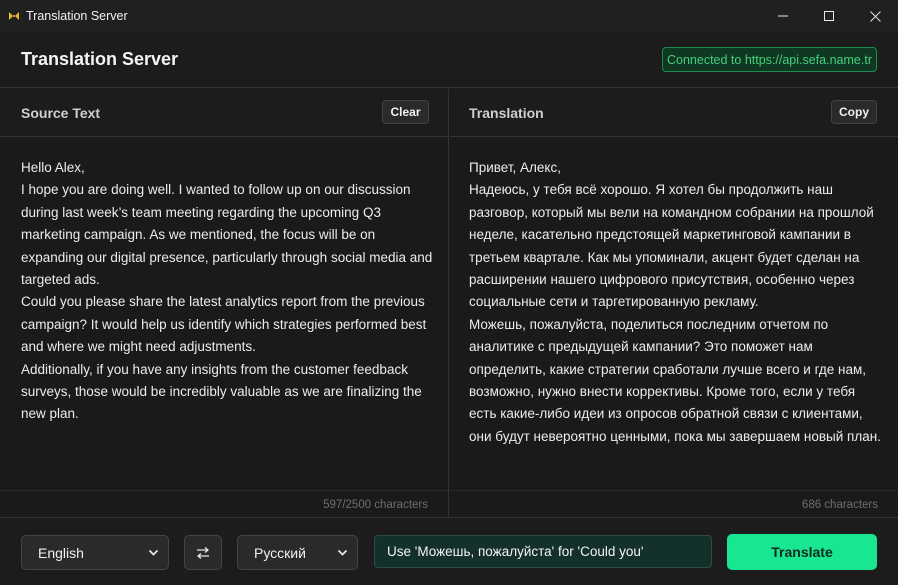  I want to click on copy-button: Copy, so click(854, 112).